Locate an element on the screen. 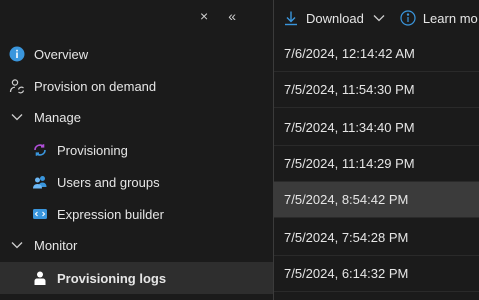 This screenshot has height=300, width=479. log-row: 7/6/2024, 12:14:42 AM is located at coordinates (376, 54).